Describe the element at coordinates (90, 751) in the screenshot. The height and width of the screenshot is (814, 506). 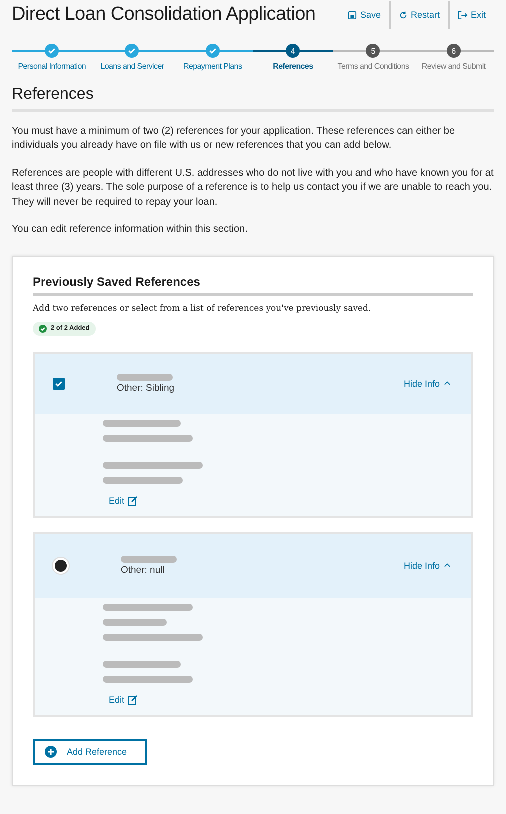
I see `add-reference-button: Add Reference` at that location.